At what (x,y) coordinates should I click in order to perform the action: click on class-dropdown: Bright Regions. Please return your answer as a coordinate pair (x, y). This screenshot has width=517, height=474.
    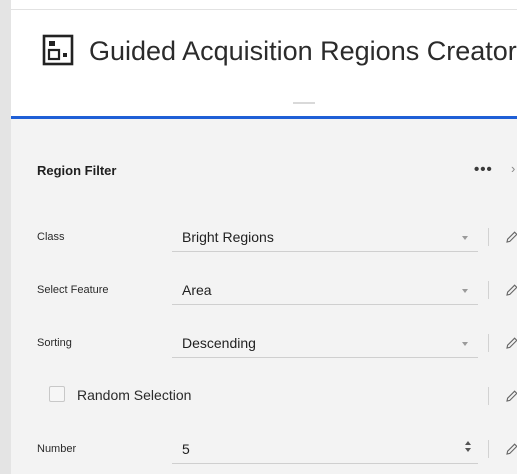
    Looking at the image, I should click on (325, 238).